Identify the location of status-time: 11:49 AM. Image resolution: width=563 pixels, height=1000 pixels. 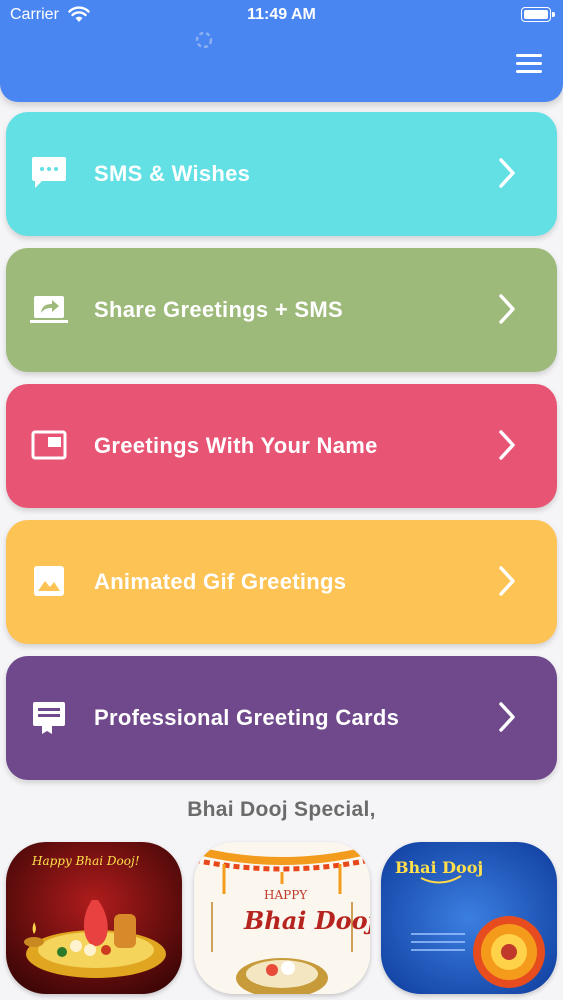
(281, 14).